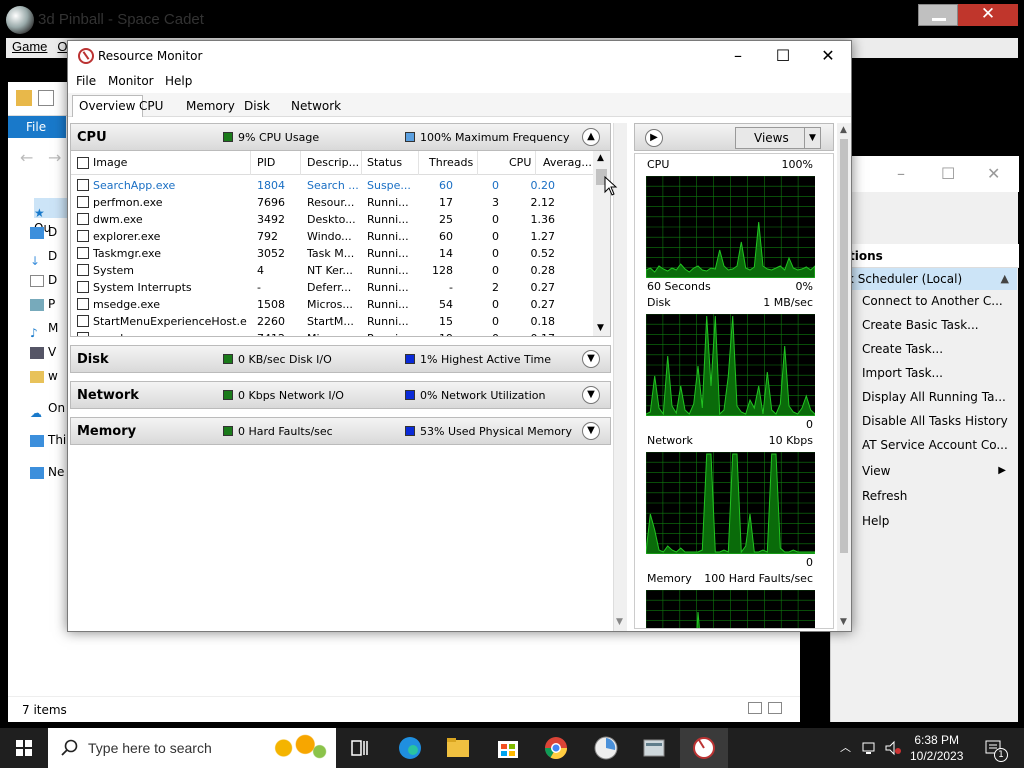 The height and width of the screenshot is (768, 1024). Describe the element at coordinates (257, 107) in the screenshot. I see `tab-disk: Disk` at that location.